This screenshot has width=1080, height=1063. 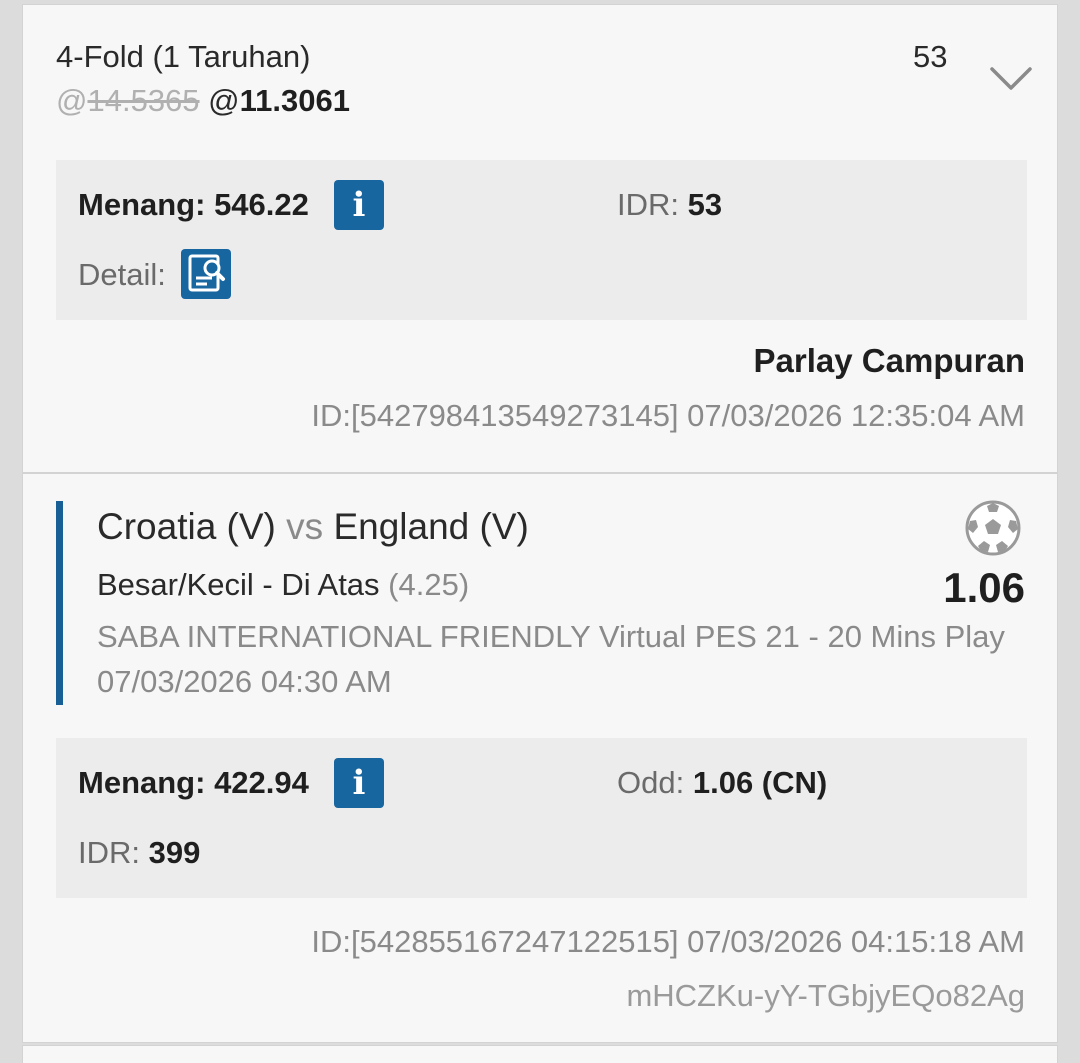 I want to click on leg-odd: Odd: 1.06 (CN), so click(x=722, y=783).